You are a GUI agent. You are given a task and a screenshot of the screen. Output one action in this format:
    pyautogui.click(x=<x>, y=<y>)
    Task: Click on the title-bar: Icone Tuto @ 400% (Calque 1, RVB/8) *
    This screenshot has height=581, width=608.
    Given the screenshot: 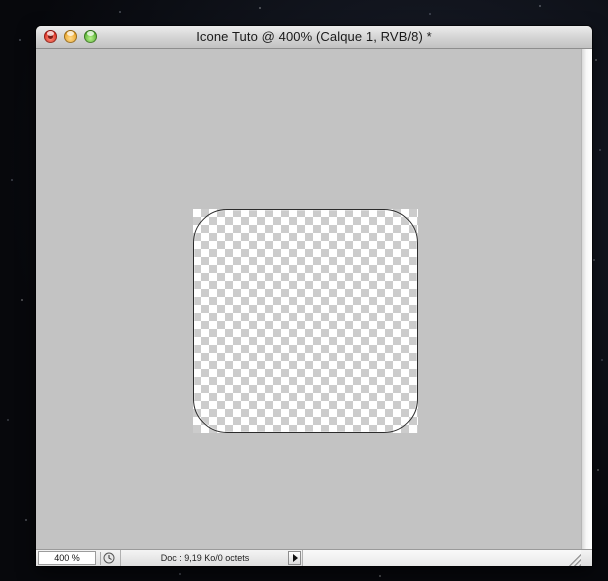 What is the action you would take?
    pyautogui.click(x=314, y=37)
    